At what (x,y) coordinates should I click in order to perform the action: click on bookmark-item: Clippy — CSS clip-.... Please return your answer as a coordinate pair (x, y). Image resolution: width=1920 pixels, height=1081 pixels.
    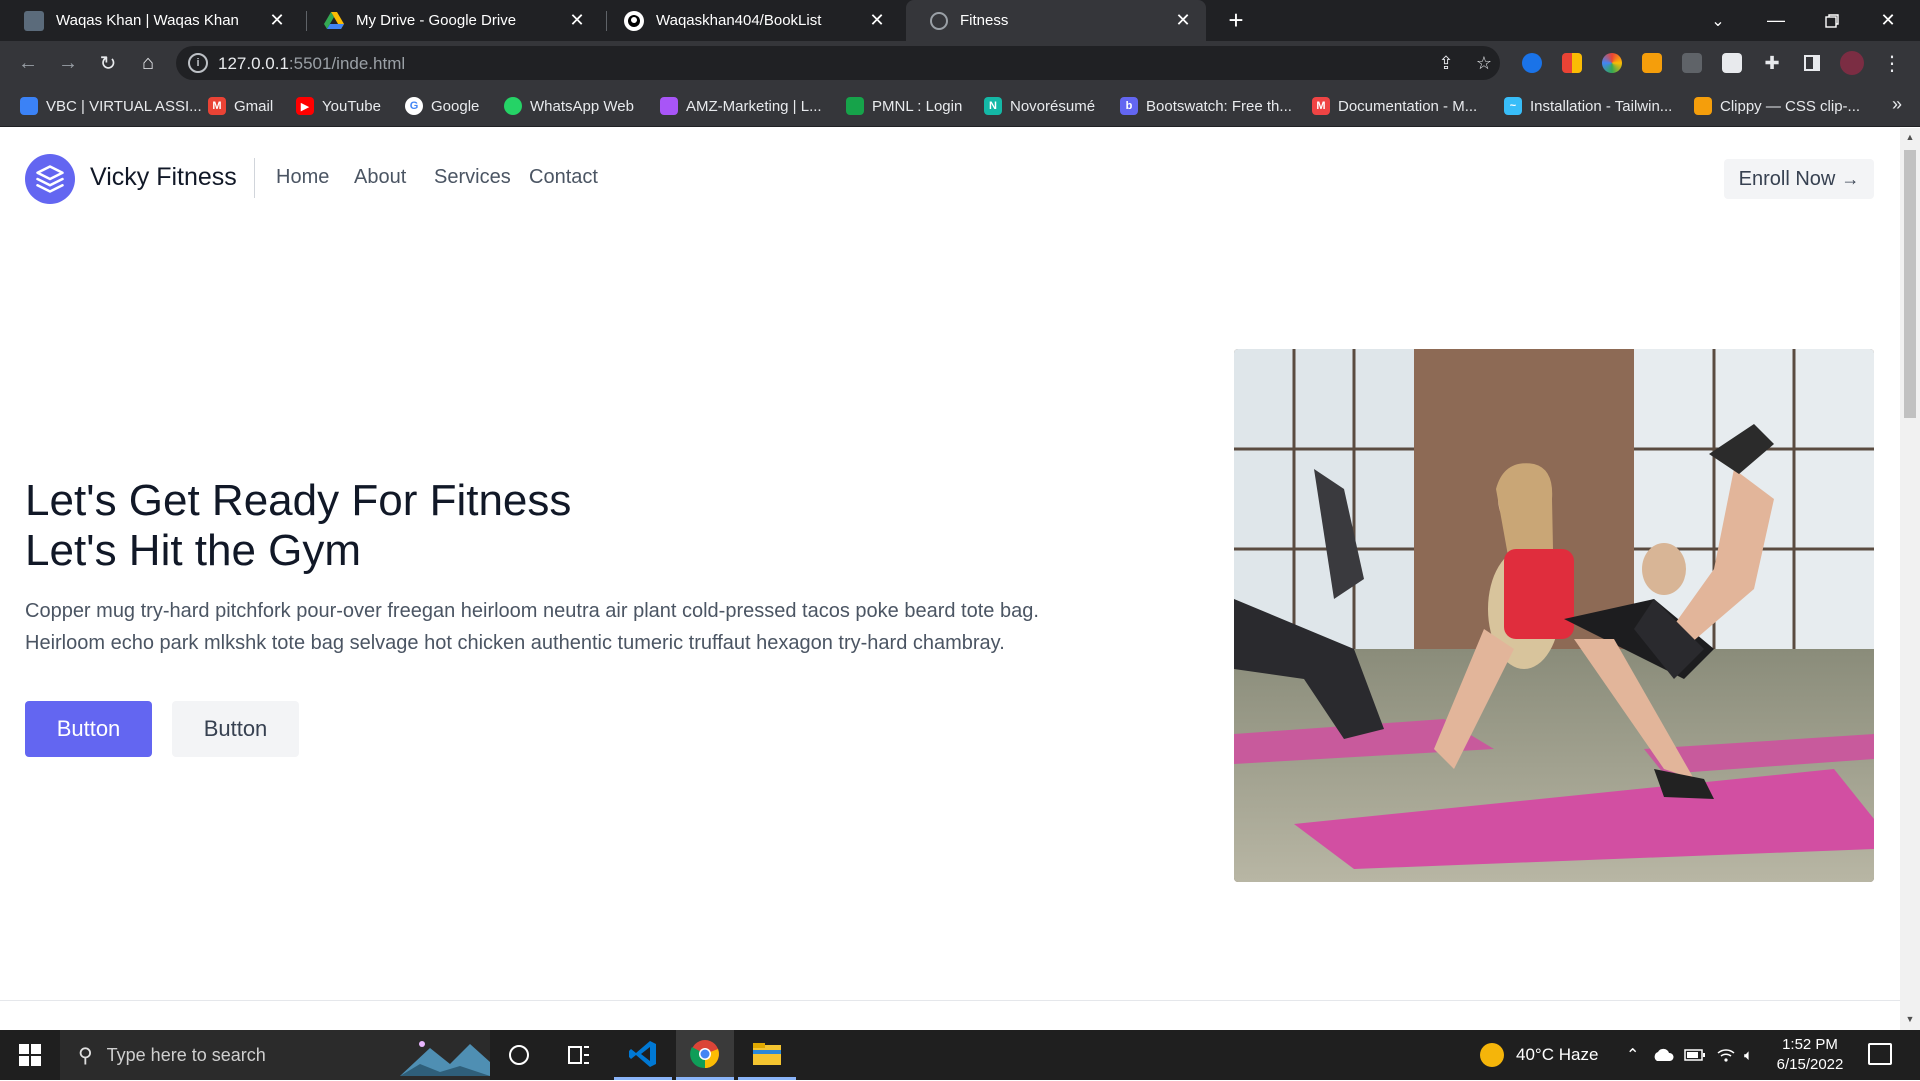
    Looking at the image, I should click on (1777, 106).